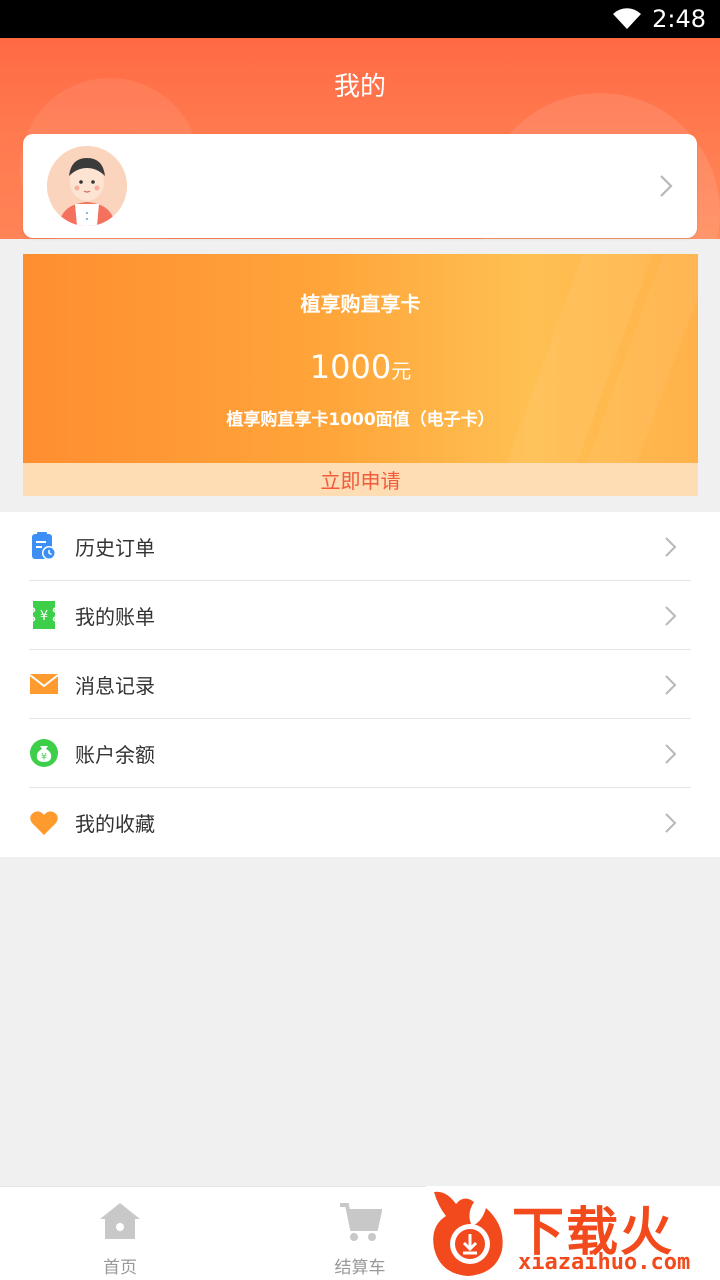  What do you see at coordinates (115, 616) in the screenshot?
I see `menu-item-label: 我的账单` at bounding box center [115, 616].